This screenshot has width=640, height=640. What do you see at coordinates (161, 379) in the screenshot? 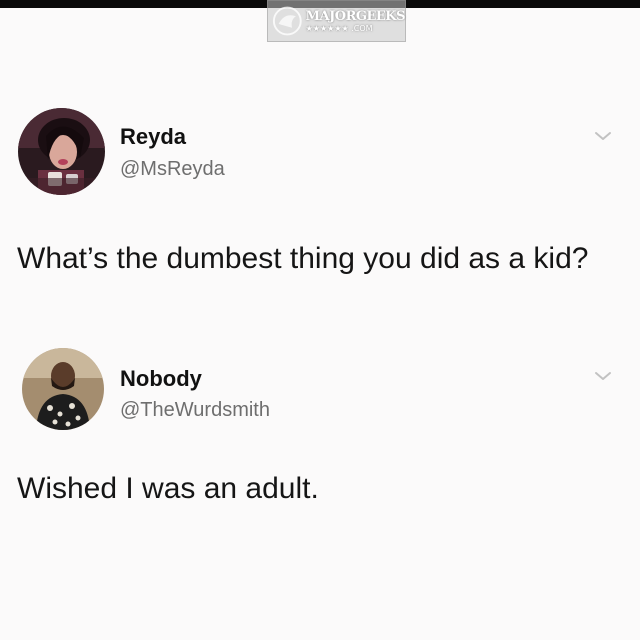
I see `author-name: Nobody` at bounding box center [161, 379].